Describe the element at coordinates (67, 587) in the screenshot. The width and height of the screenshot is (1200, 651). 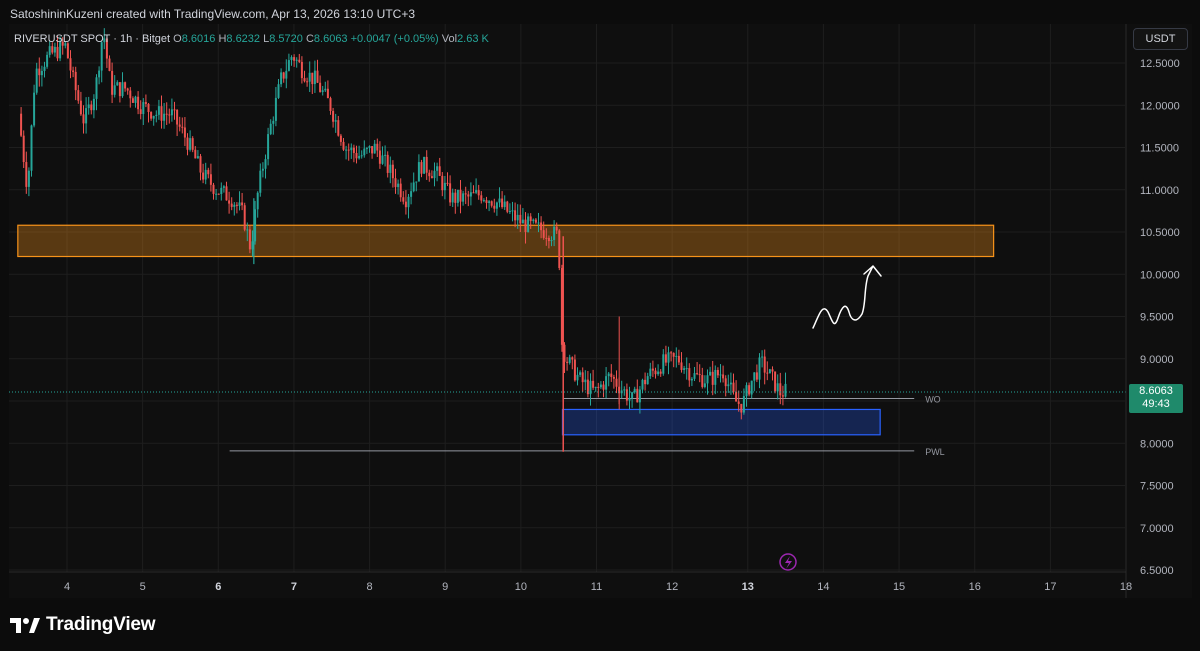
I see `x-tick-label: 4` at that location.